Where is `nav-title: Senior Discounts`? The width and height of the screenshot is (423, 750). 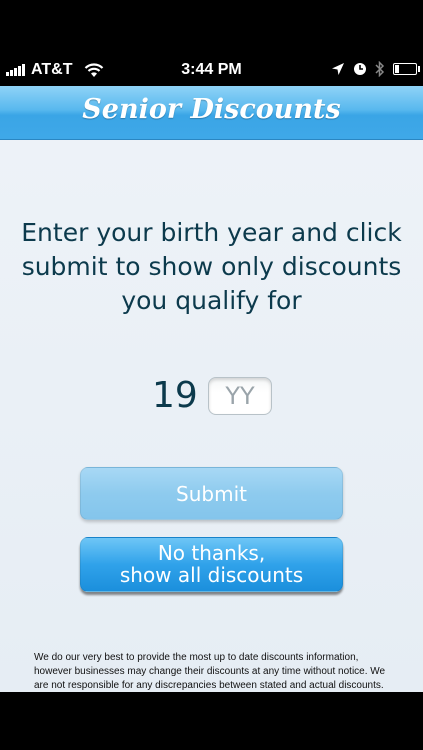 nav-title: Senior Discounts is located at coordinates (211, 109).